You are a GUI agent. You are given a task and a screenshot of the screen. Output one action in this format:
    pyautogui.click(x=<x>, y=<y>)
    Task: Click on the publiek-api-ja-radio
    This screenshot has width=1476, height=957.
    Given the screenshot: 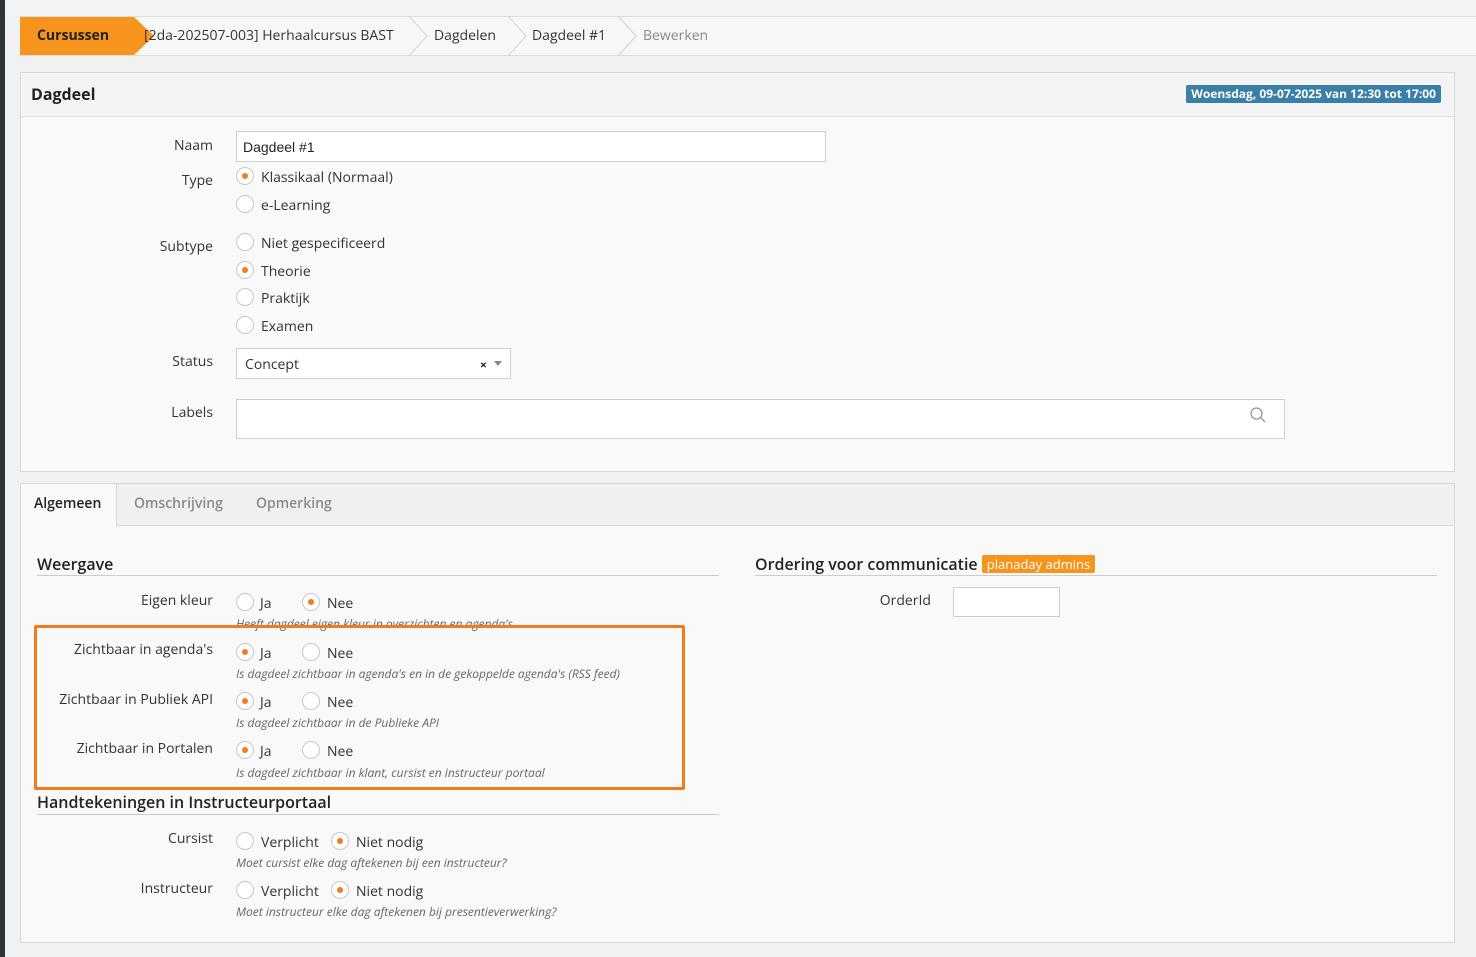 What is the action you would take?
    pyautogui.click(x=245, y=701)
    